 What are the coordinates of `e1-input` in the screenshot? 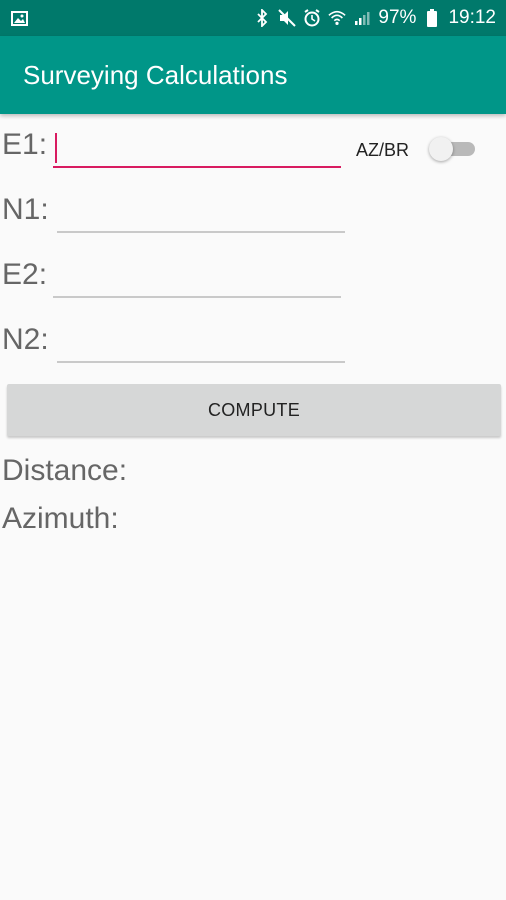 It's located at (197, 151).